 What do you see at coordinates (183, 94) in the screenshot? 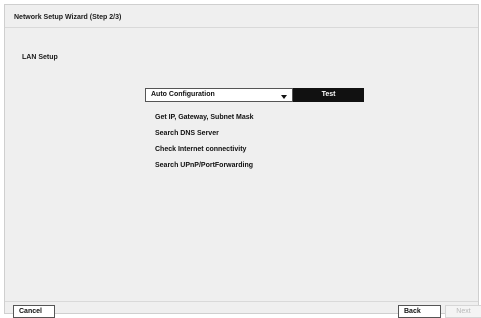
I see `configuration-dropdown-value: Auto Configuration` at bounding box center [183, 94].